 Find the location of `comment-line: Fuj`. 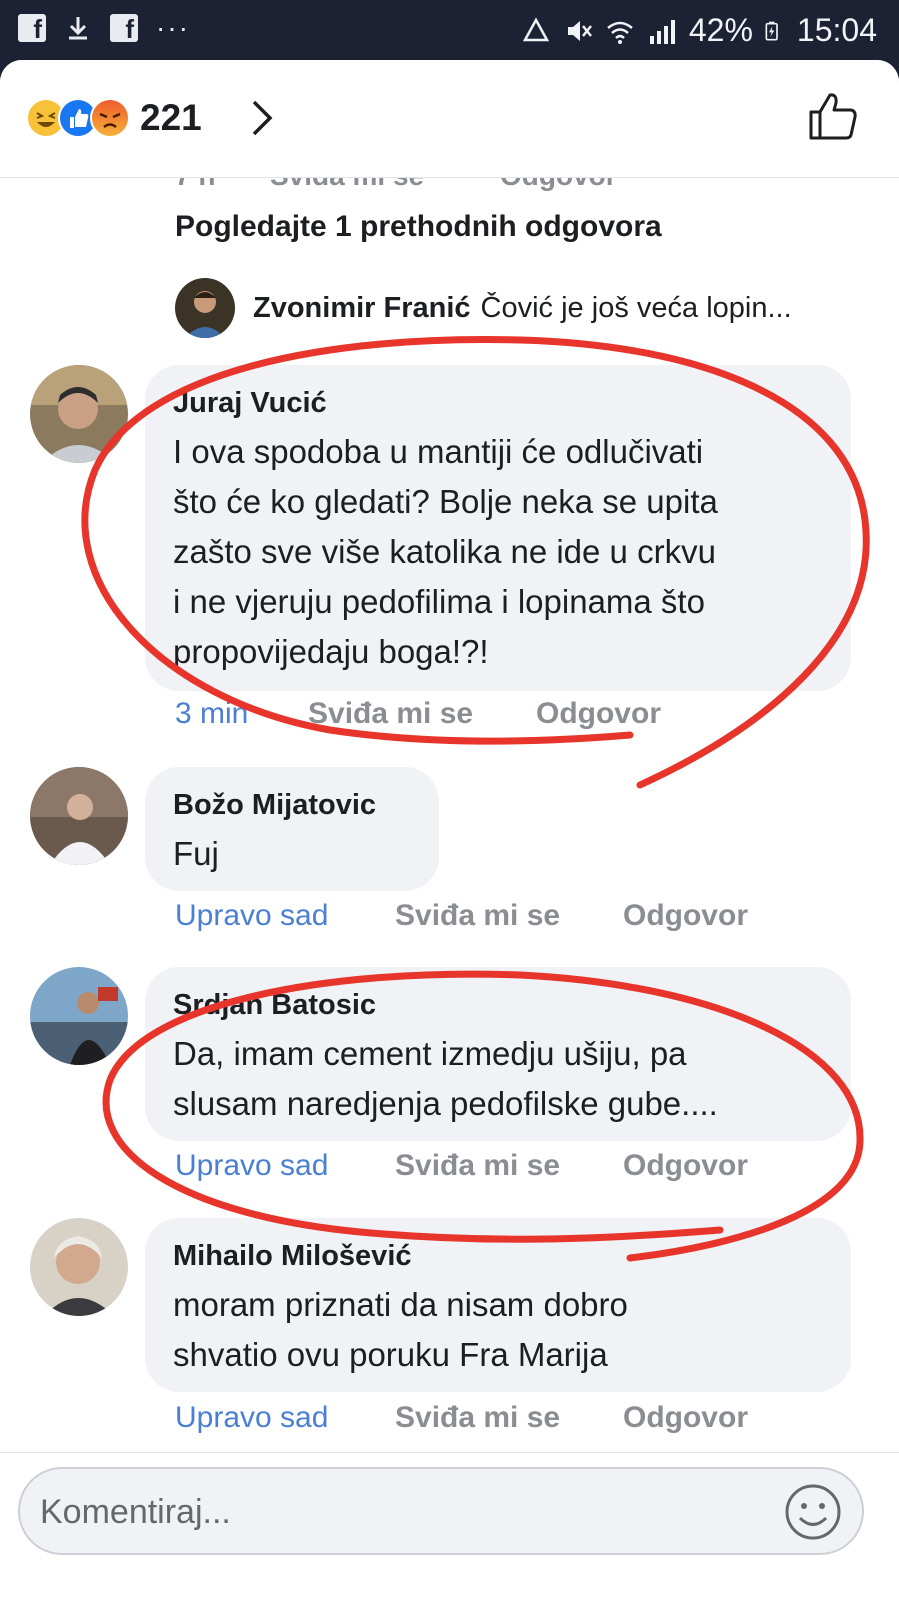

comment-line: Fuj is located at coordinates (196, 853).